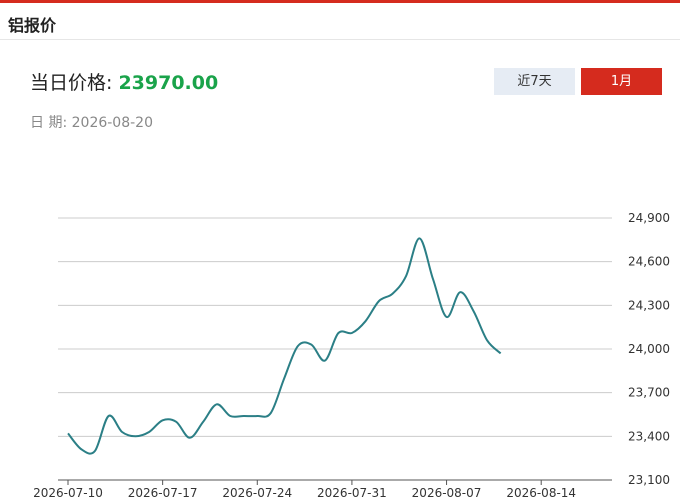 Image resolution: width=680 pixels, height=498 pixels. What do you see at coordinates (447, 492) in the screenshot?
I see `x-tick-label: 2026-08-07` at bounding box center [447, 492].